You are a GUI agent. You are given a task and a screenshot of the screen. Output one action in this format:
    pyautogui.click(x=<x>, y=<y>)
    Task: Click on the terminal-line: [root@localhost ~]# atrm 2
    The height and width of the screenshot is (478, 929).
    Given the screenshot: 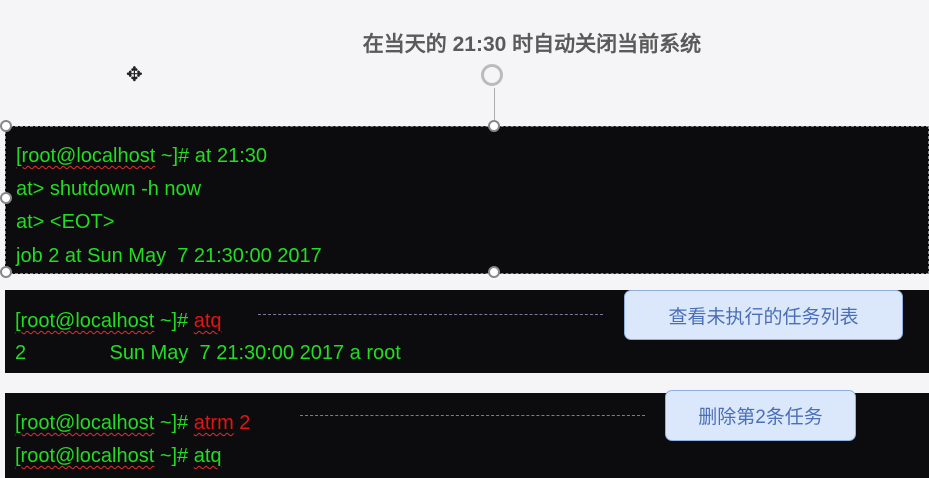 What is the action you would take?
    pyautogui.click(x=132, y=423)
    